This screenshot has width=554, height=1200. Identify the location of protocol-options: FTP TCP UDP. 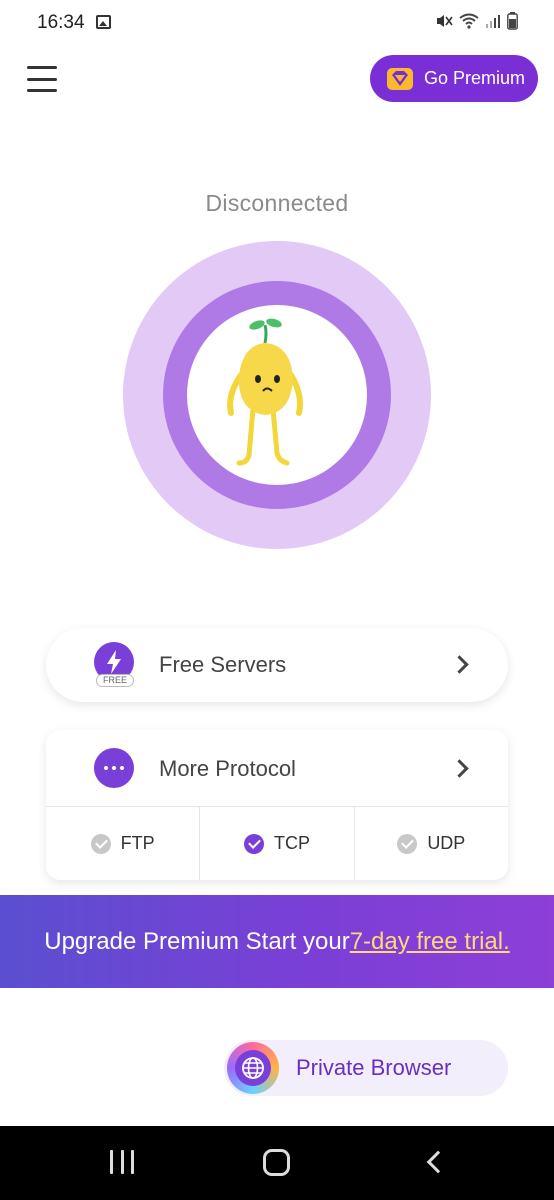
(277, 843).